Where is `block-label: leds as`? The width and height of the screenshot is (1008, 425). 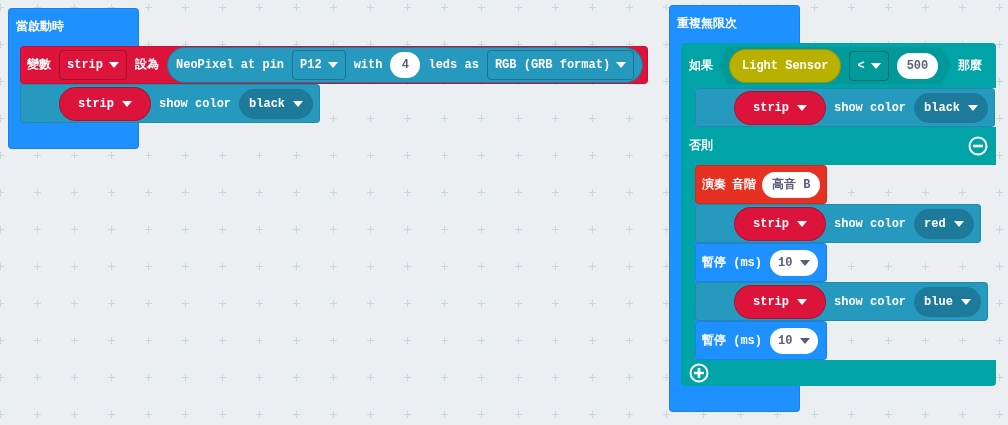
block-label: leds as is located at coordinates (453, 65).